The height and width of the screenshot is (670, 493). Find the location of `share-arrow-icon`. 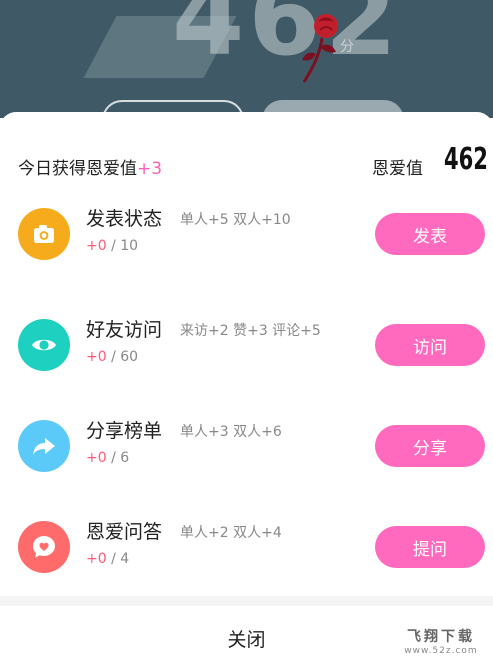

share-arrow-icon is located at coordinates (44, 446).